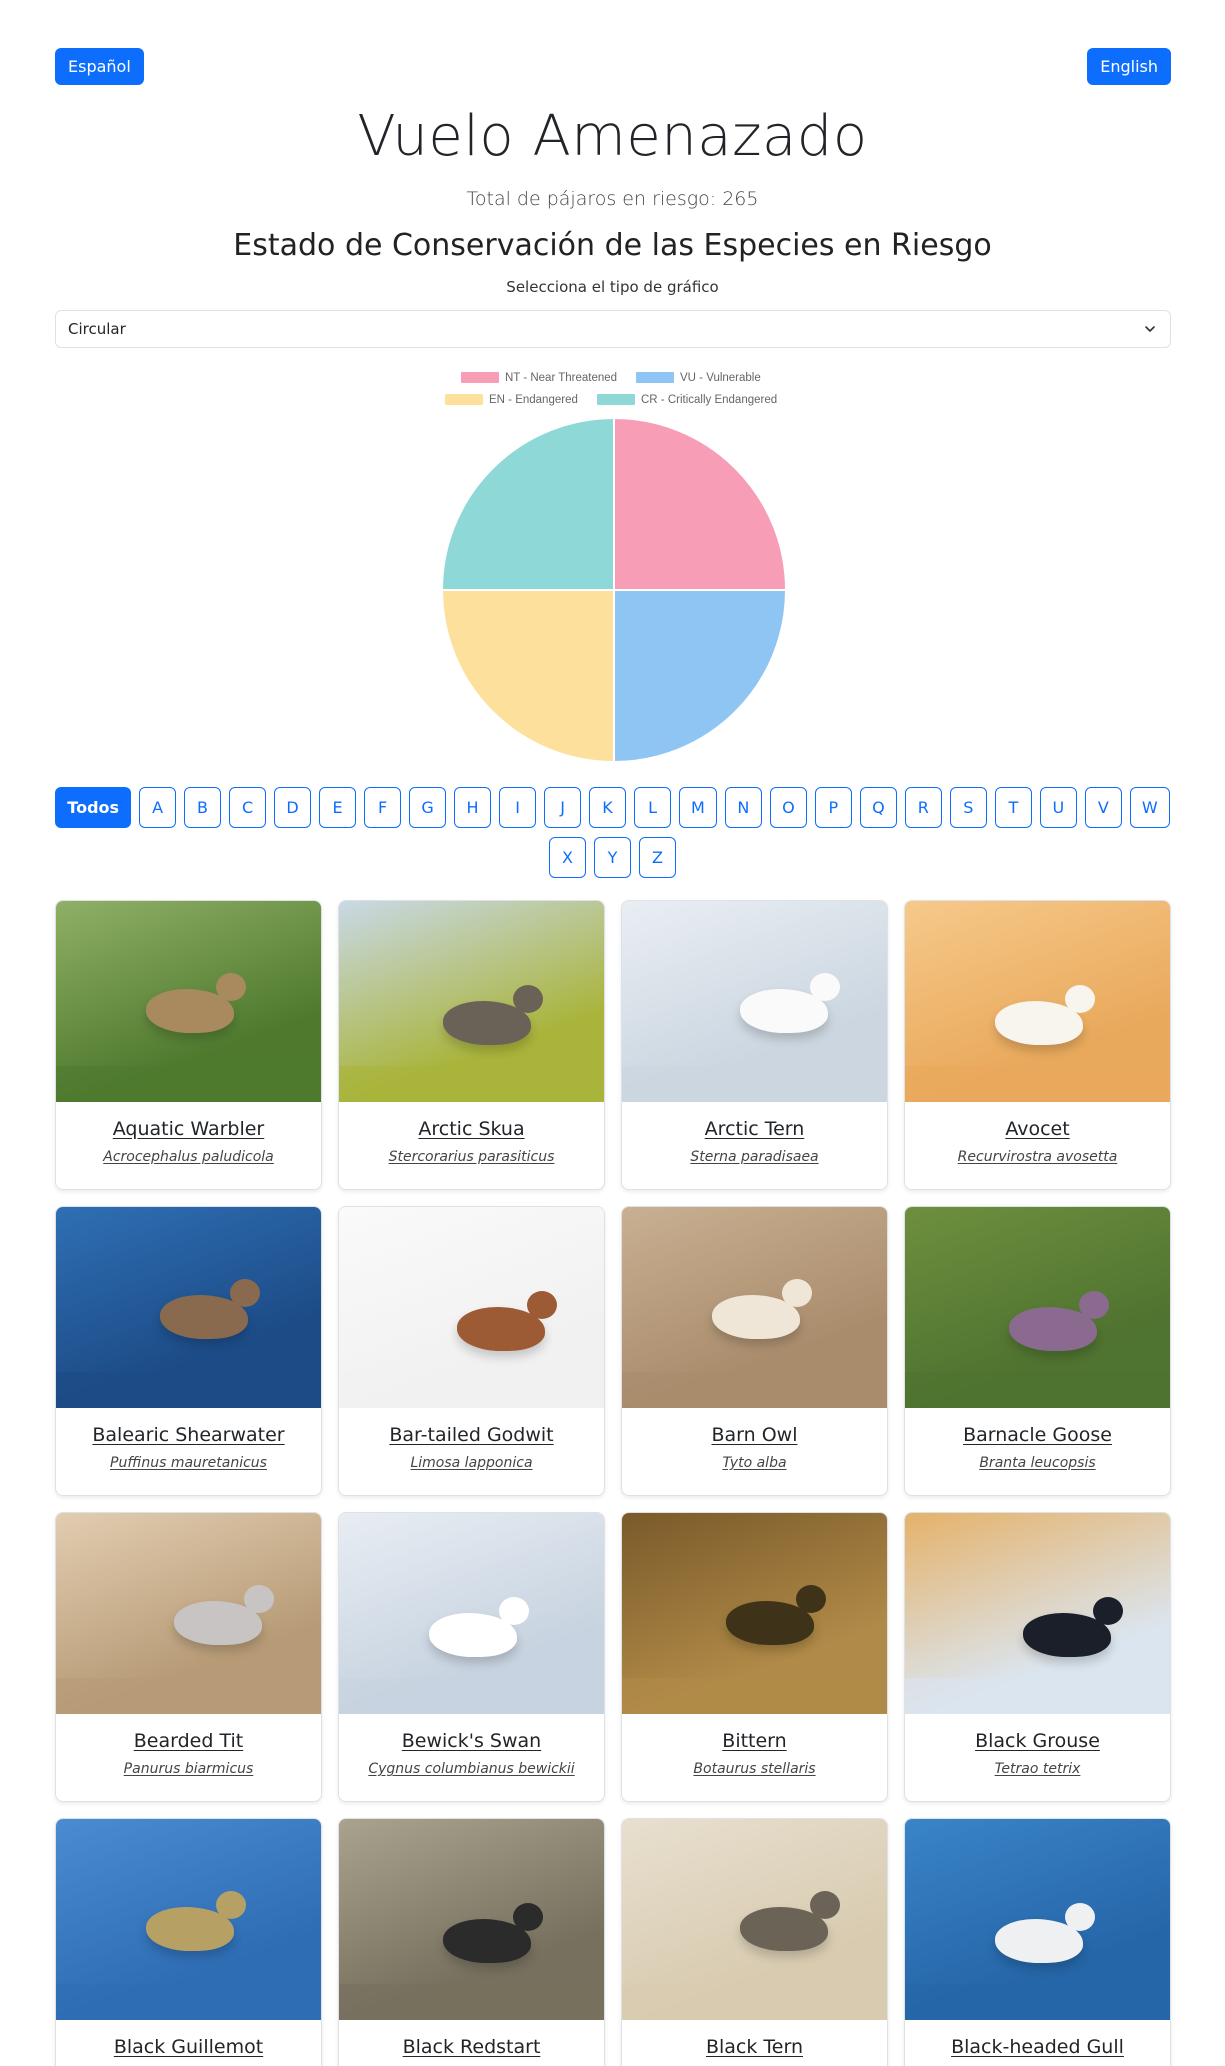 The height and width of the screenshot is (2066, 1225). I want to click on filter-letter-o-button: O, so click(788, 807).